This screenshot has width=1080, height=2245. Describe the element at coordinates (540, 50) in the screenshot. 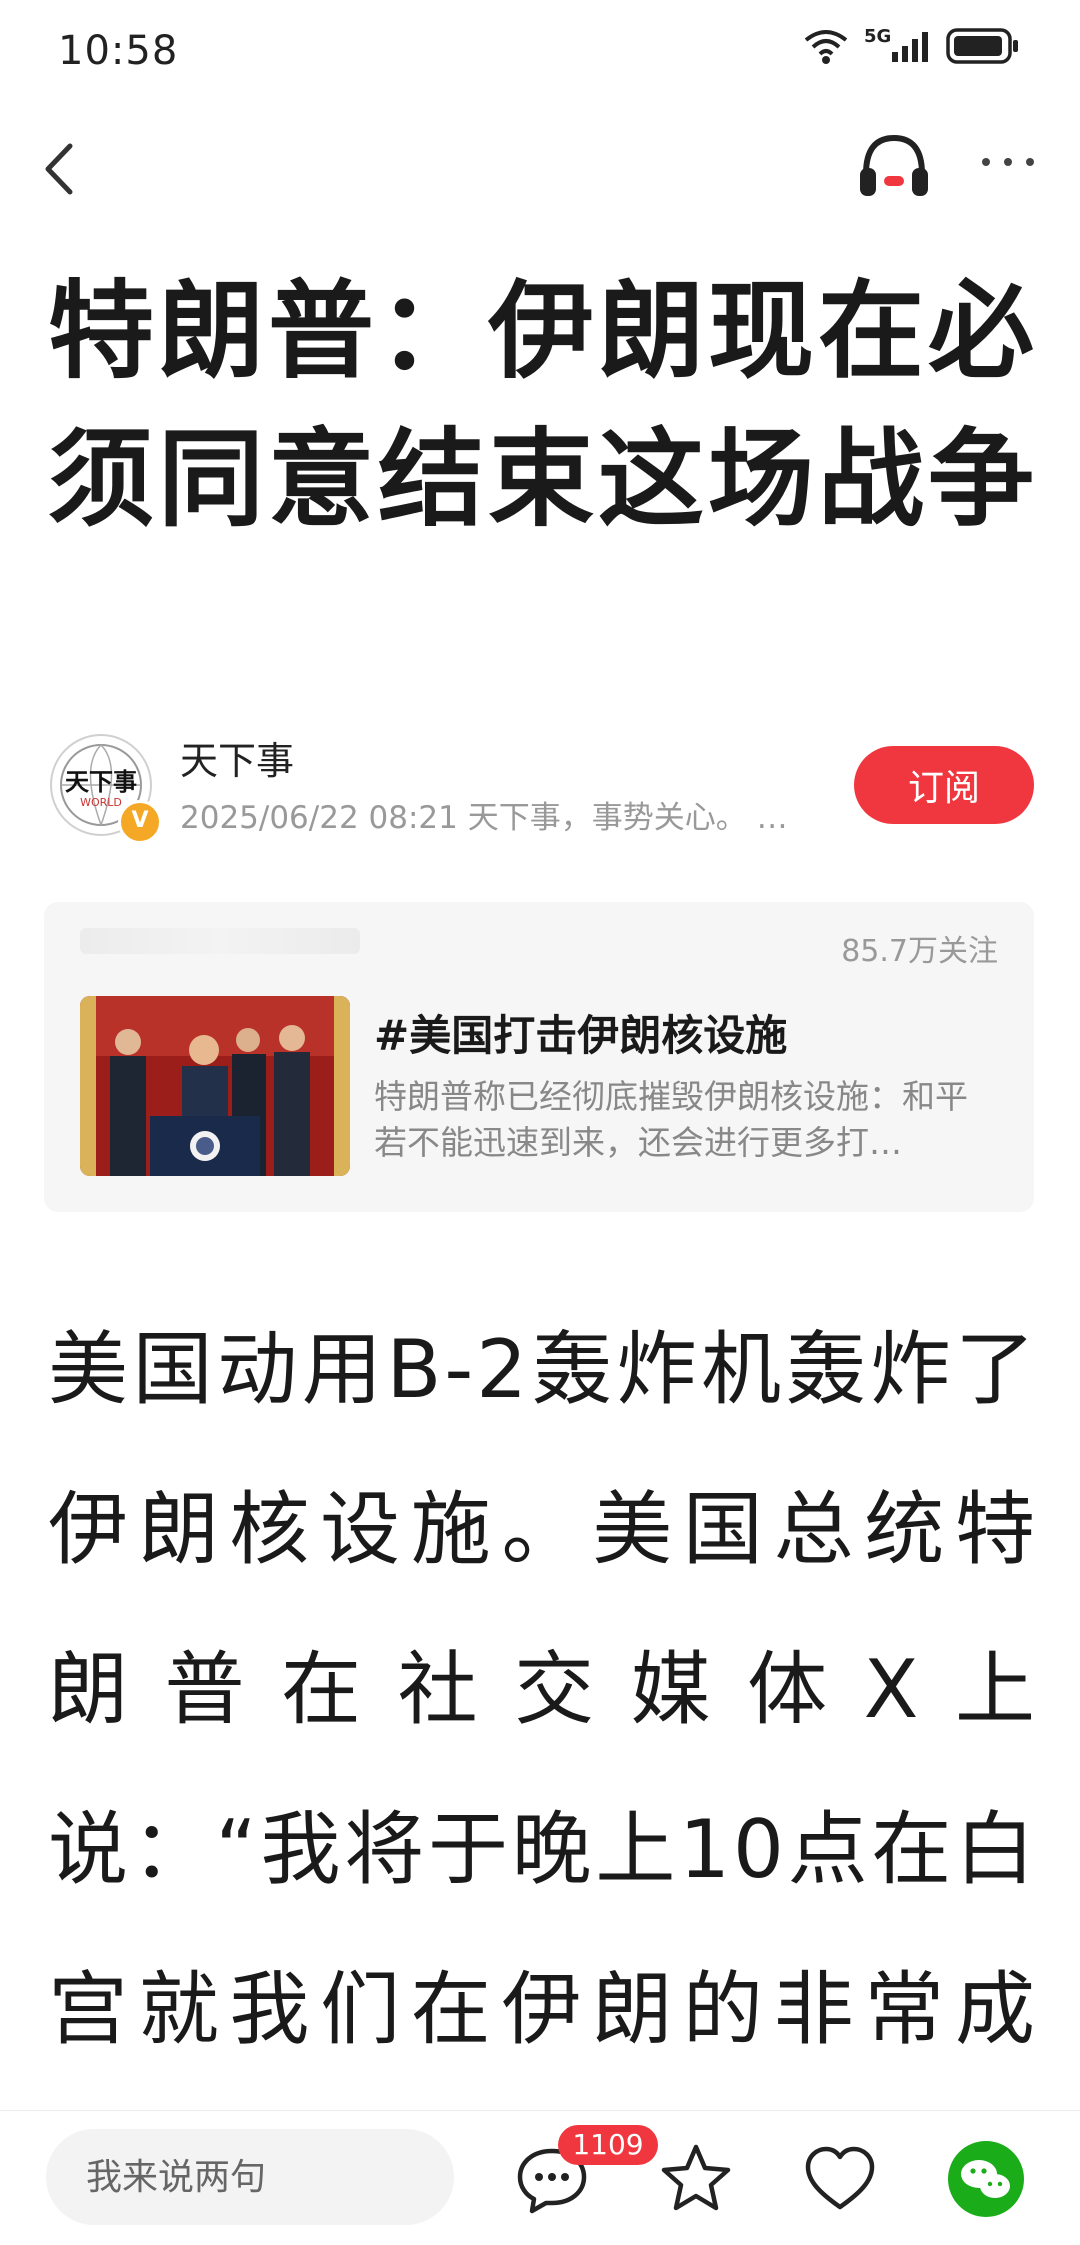

I see `status-bar: 10:58 5G` at that location.